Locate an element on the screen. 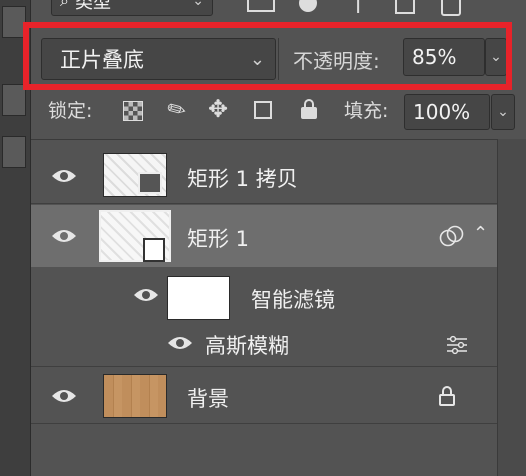 The width and height of the screenshot is (526, 476). filter-mask-thumbnail is located at coordinates (198, 298).